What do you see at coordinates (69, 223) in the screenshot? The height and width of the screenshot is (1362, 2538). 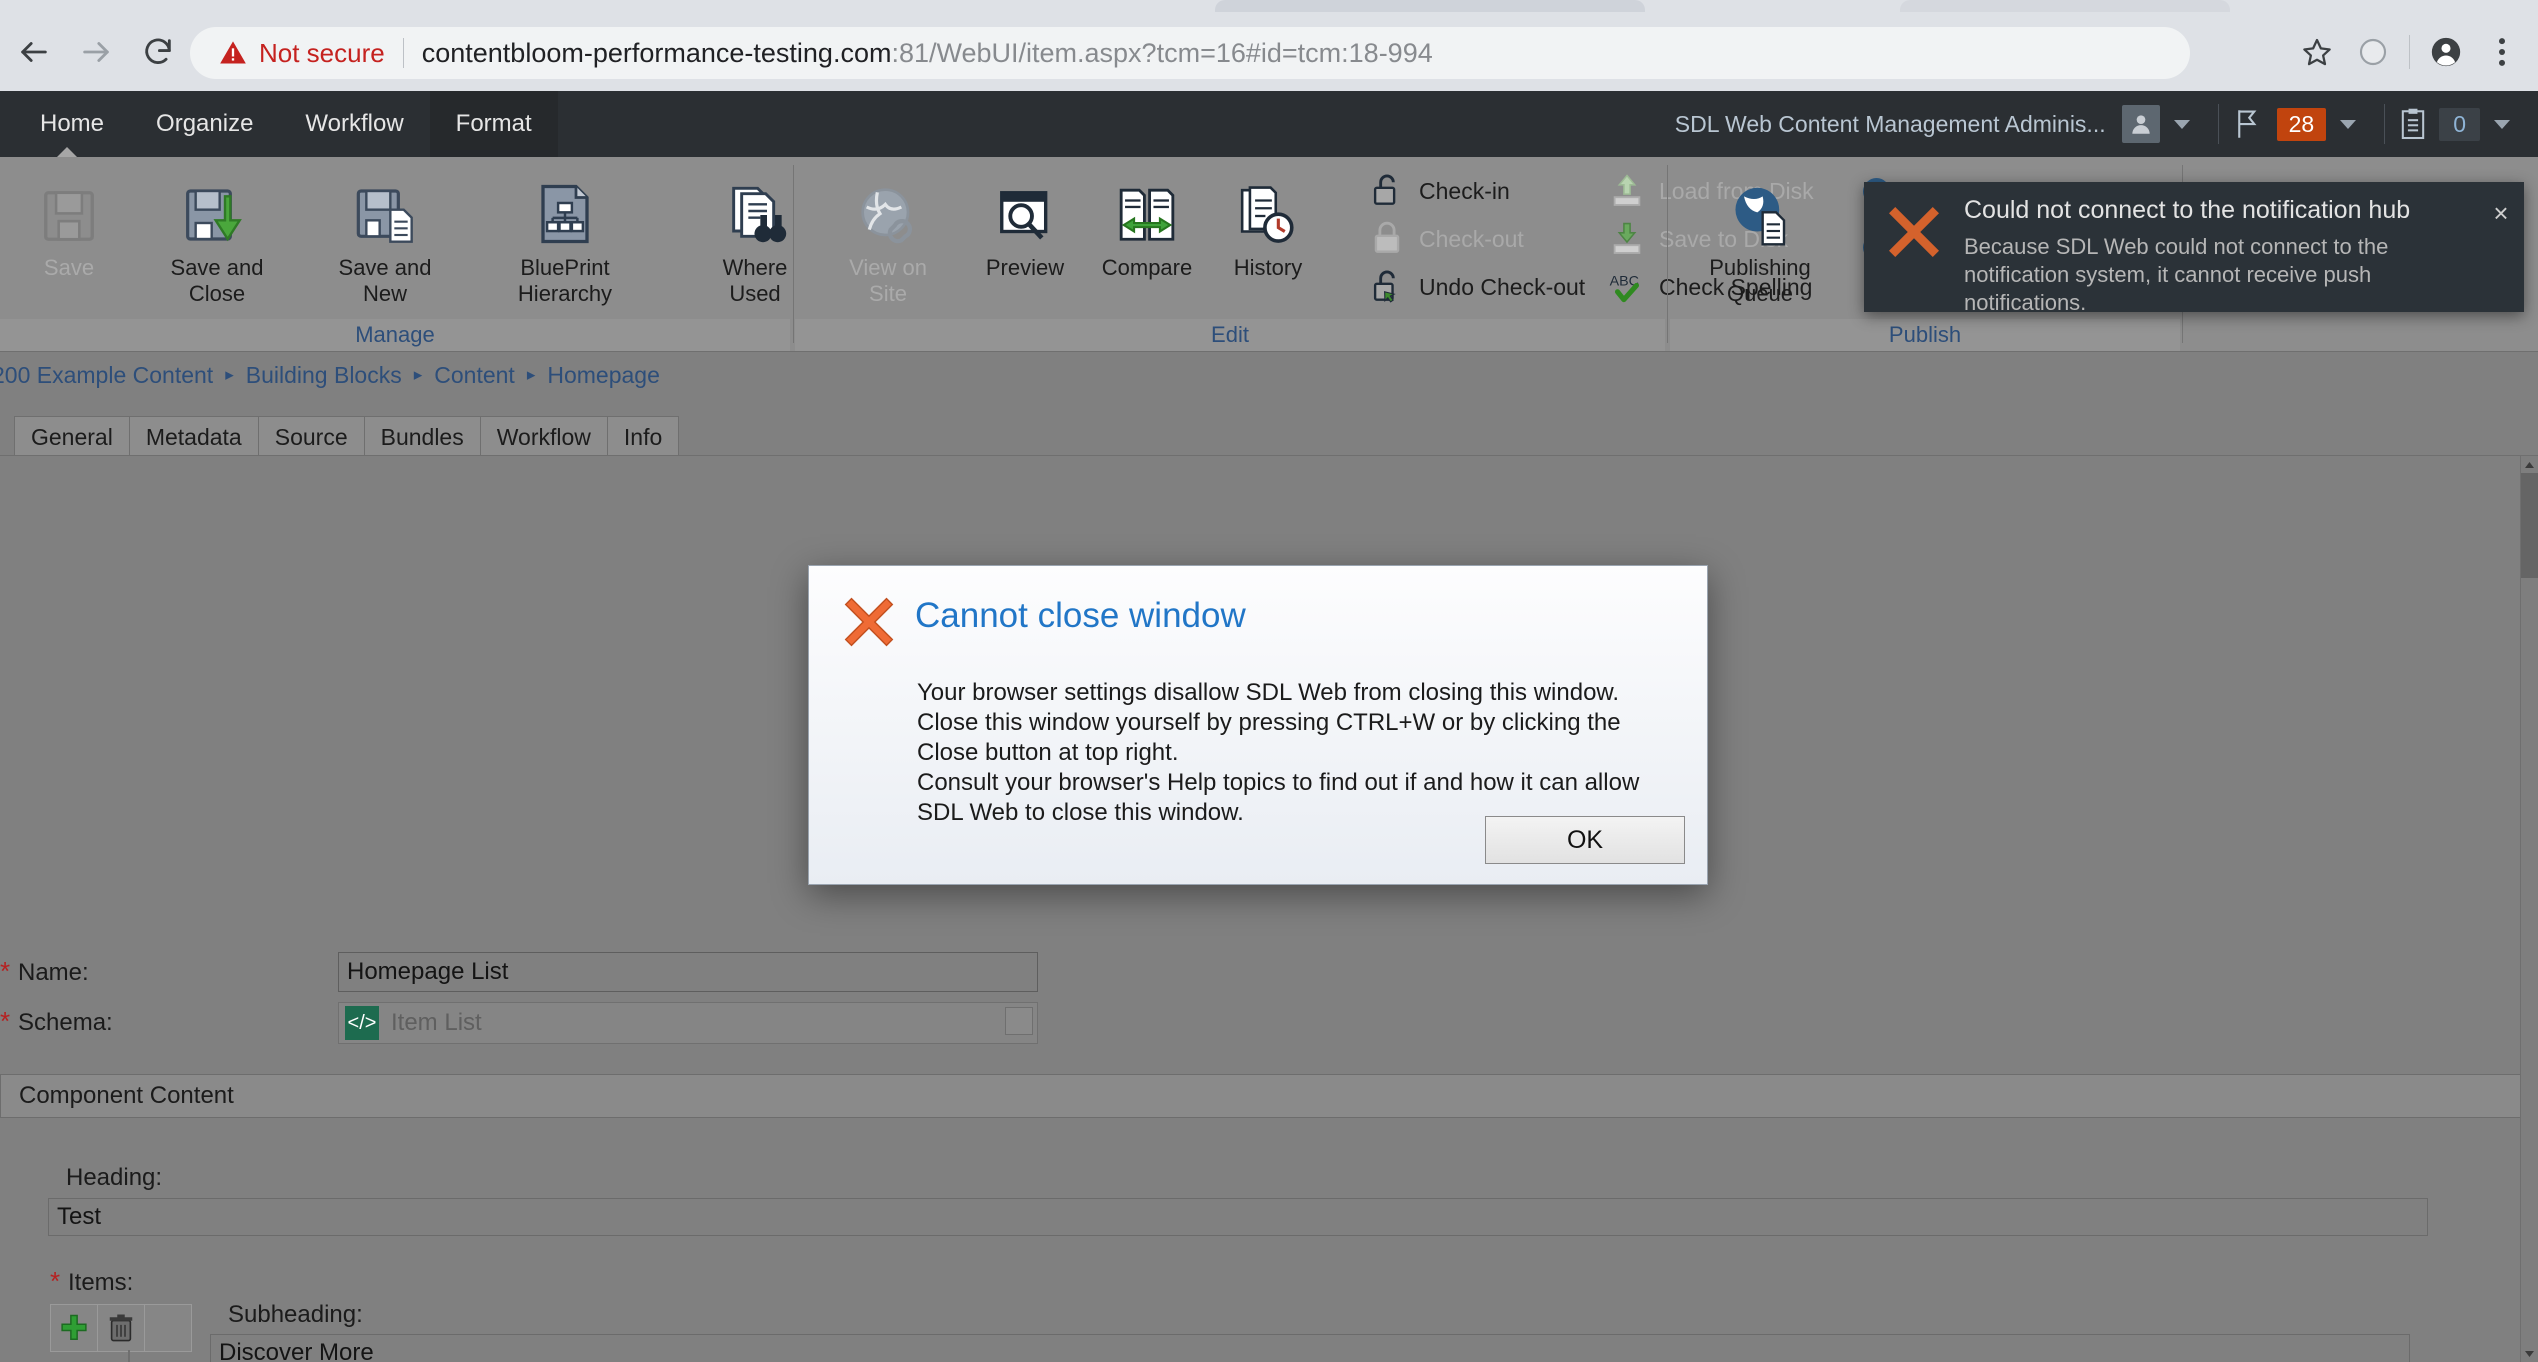 I see `save-button: Save` at bounding box center [69, 223].